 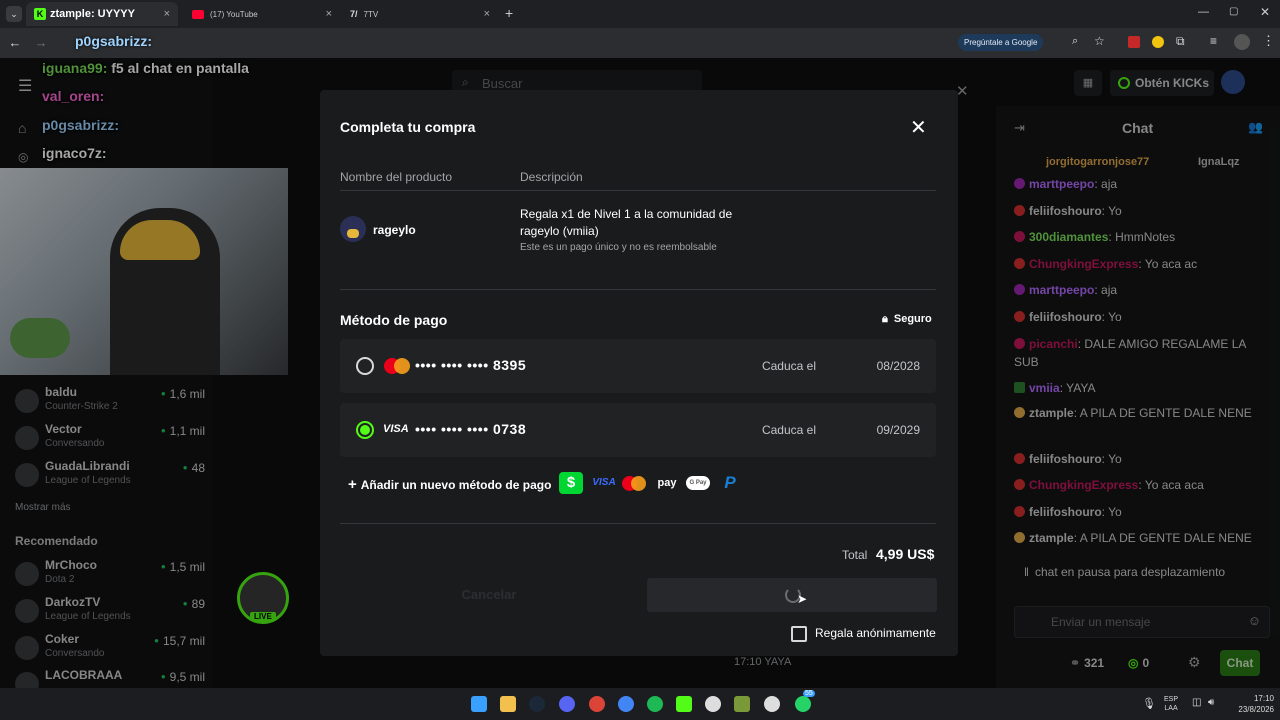 I want to click on product-name: rageylo, so click(x=394, y=230).